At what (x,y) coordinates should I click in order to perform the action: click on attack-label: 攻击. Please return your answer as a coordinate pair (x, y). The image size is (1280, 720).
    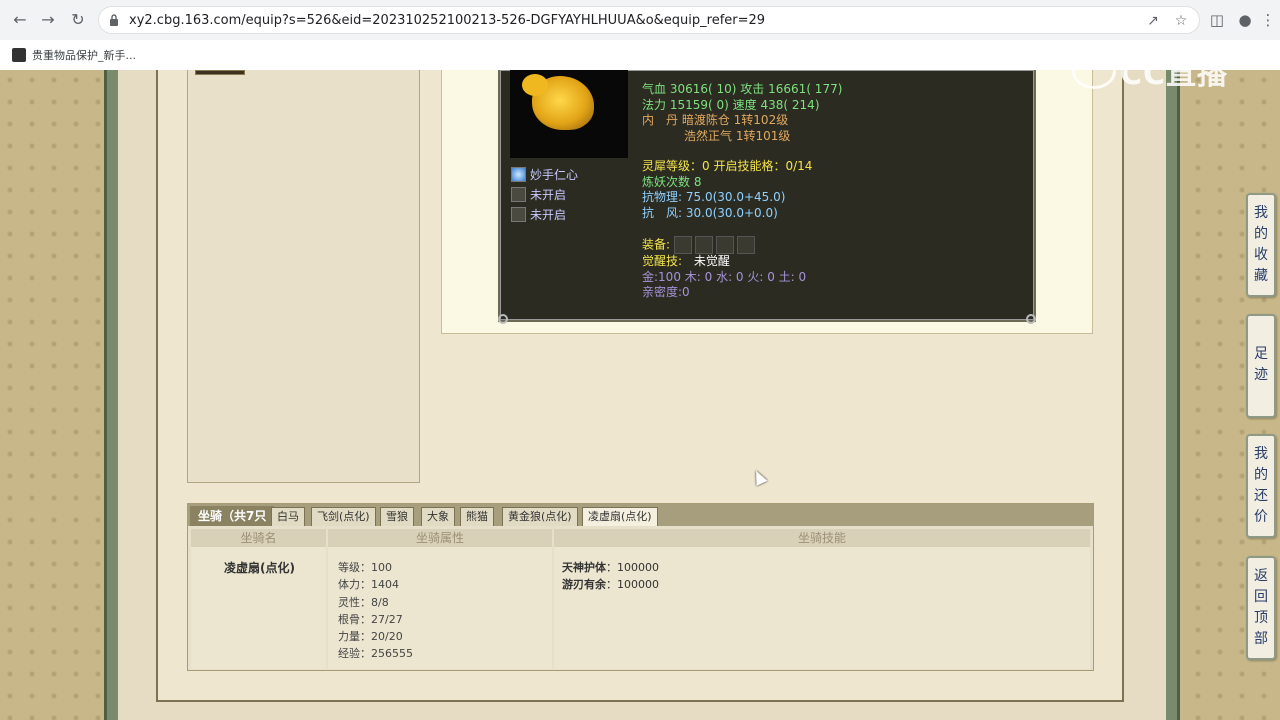
    Looking at the image, I should click on (752, 89).